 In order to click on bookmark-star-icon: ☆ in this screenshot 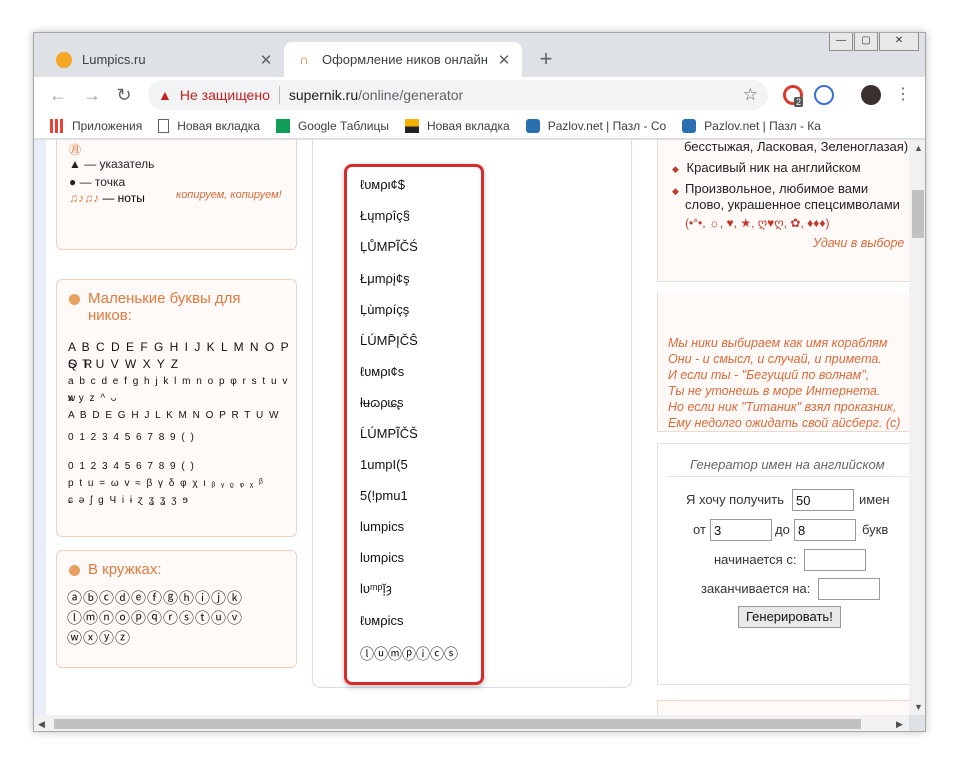, I will do `click(750, 95)`.